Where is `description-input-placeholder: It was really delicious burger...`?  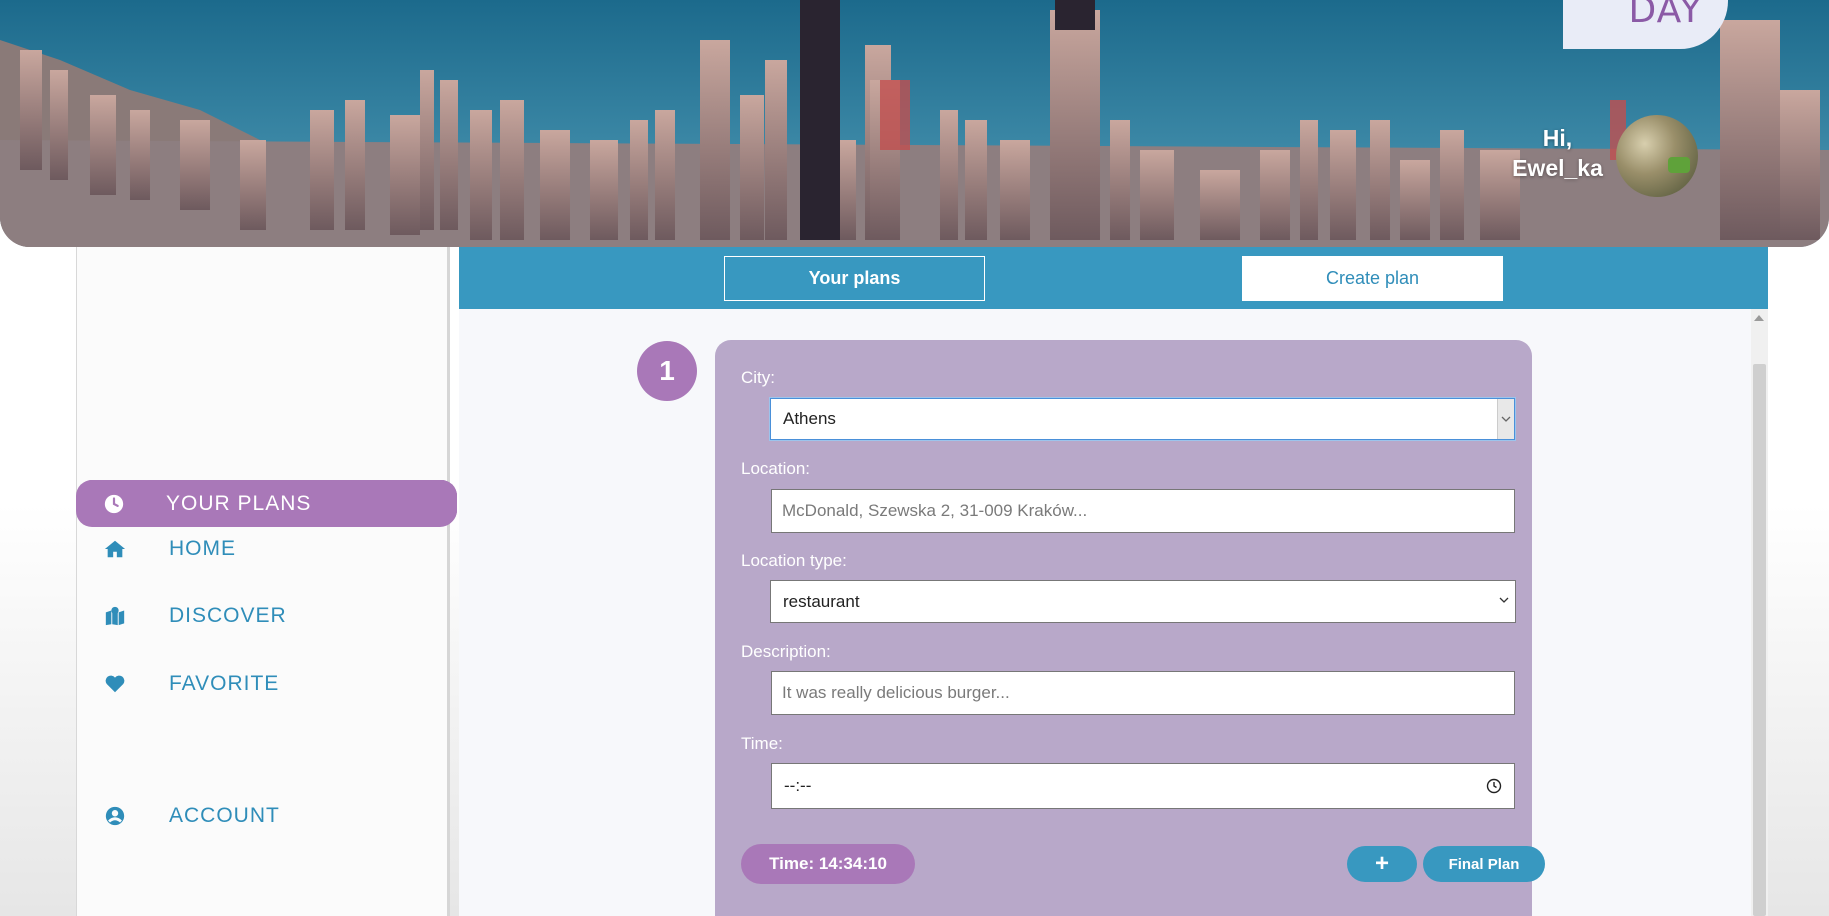
description-input-placeholder: It was really delicious burger... is located at coordinates (896, 692).